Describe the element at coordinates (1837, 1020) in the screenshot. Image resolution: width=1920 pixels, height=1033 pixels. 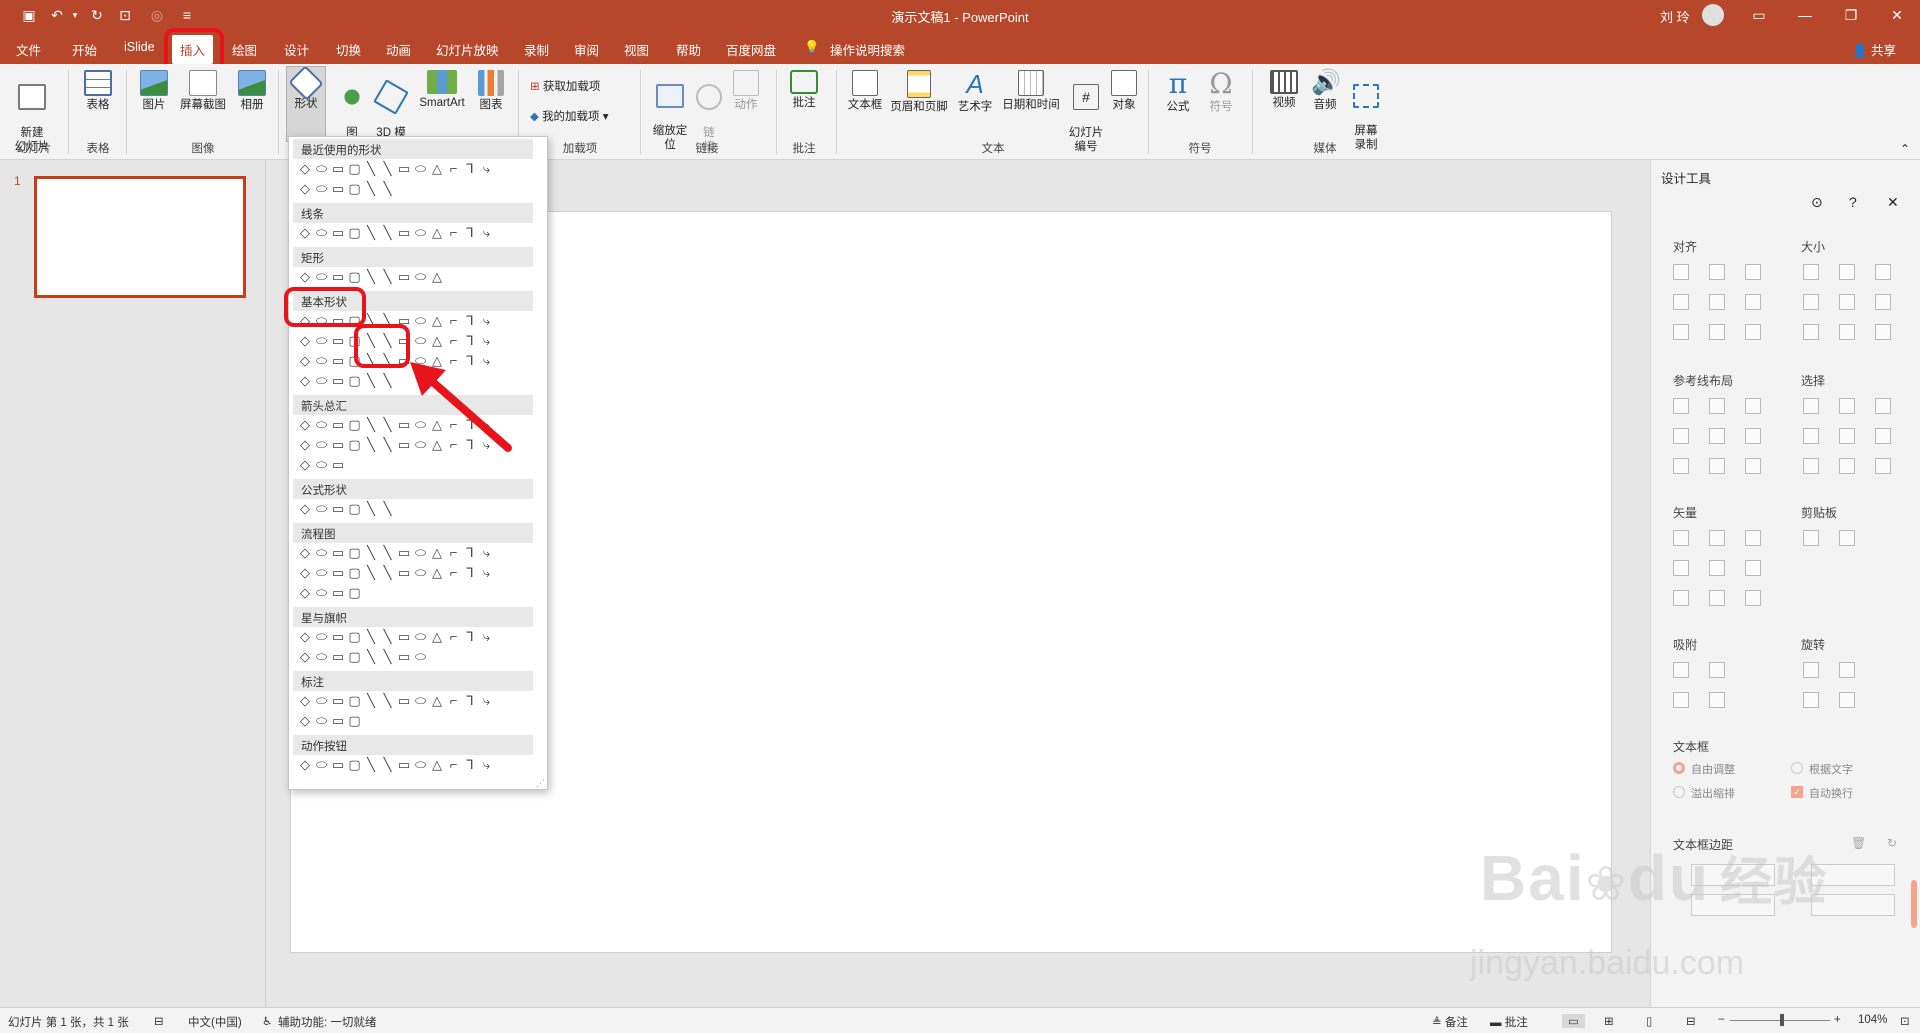
I see `zoom-in-icon: +` at that location.